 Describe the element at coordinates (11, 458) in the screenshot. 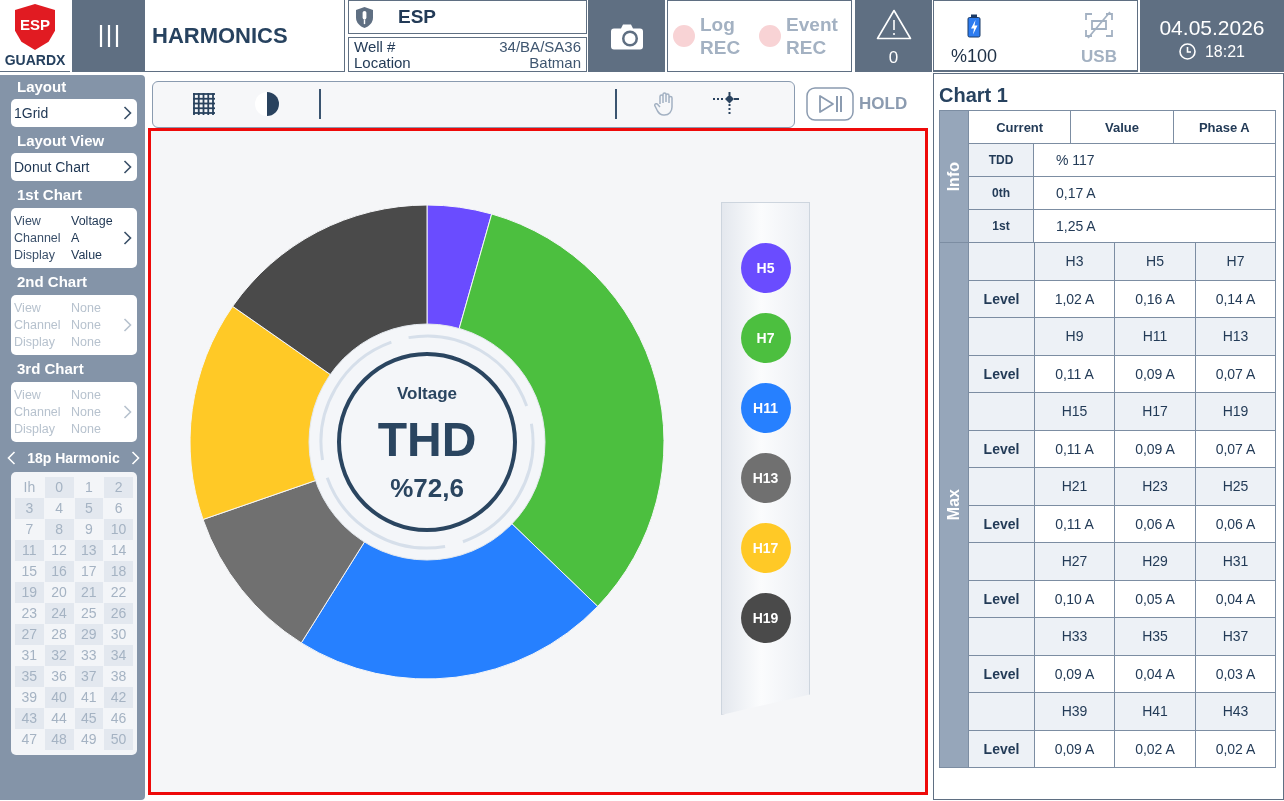

I see `chevron-left-icon` at that location.